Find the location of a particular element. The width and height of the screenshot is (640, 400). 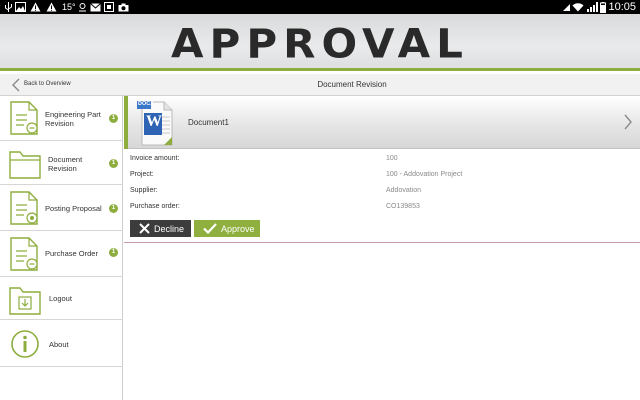

sub-header: Back to Overview Document Revision is located at coordinates (320, 85).